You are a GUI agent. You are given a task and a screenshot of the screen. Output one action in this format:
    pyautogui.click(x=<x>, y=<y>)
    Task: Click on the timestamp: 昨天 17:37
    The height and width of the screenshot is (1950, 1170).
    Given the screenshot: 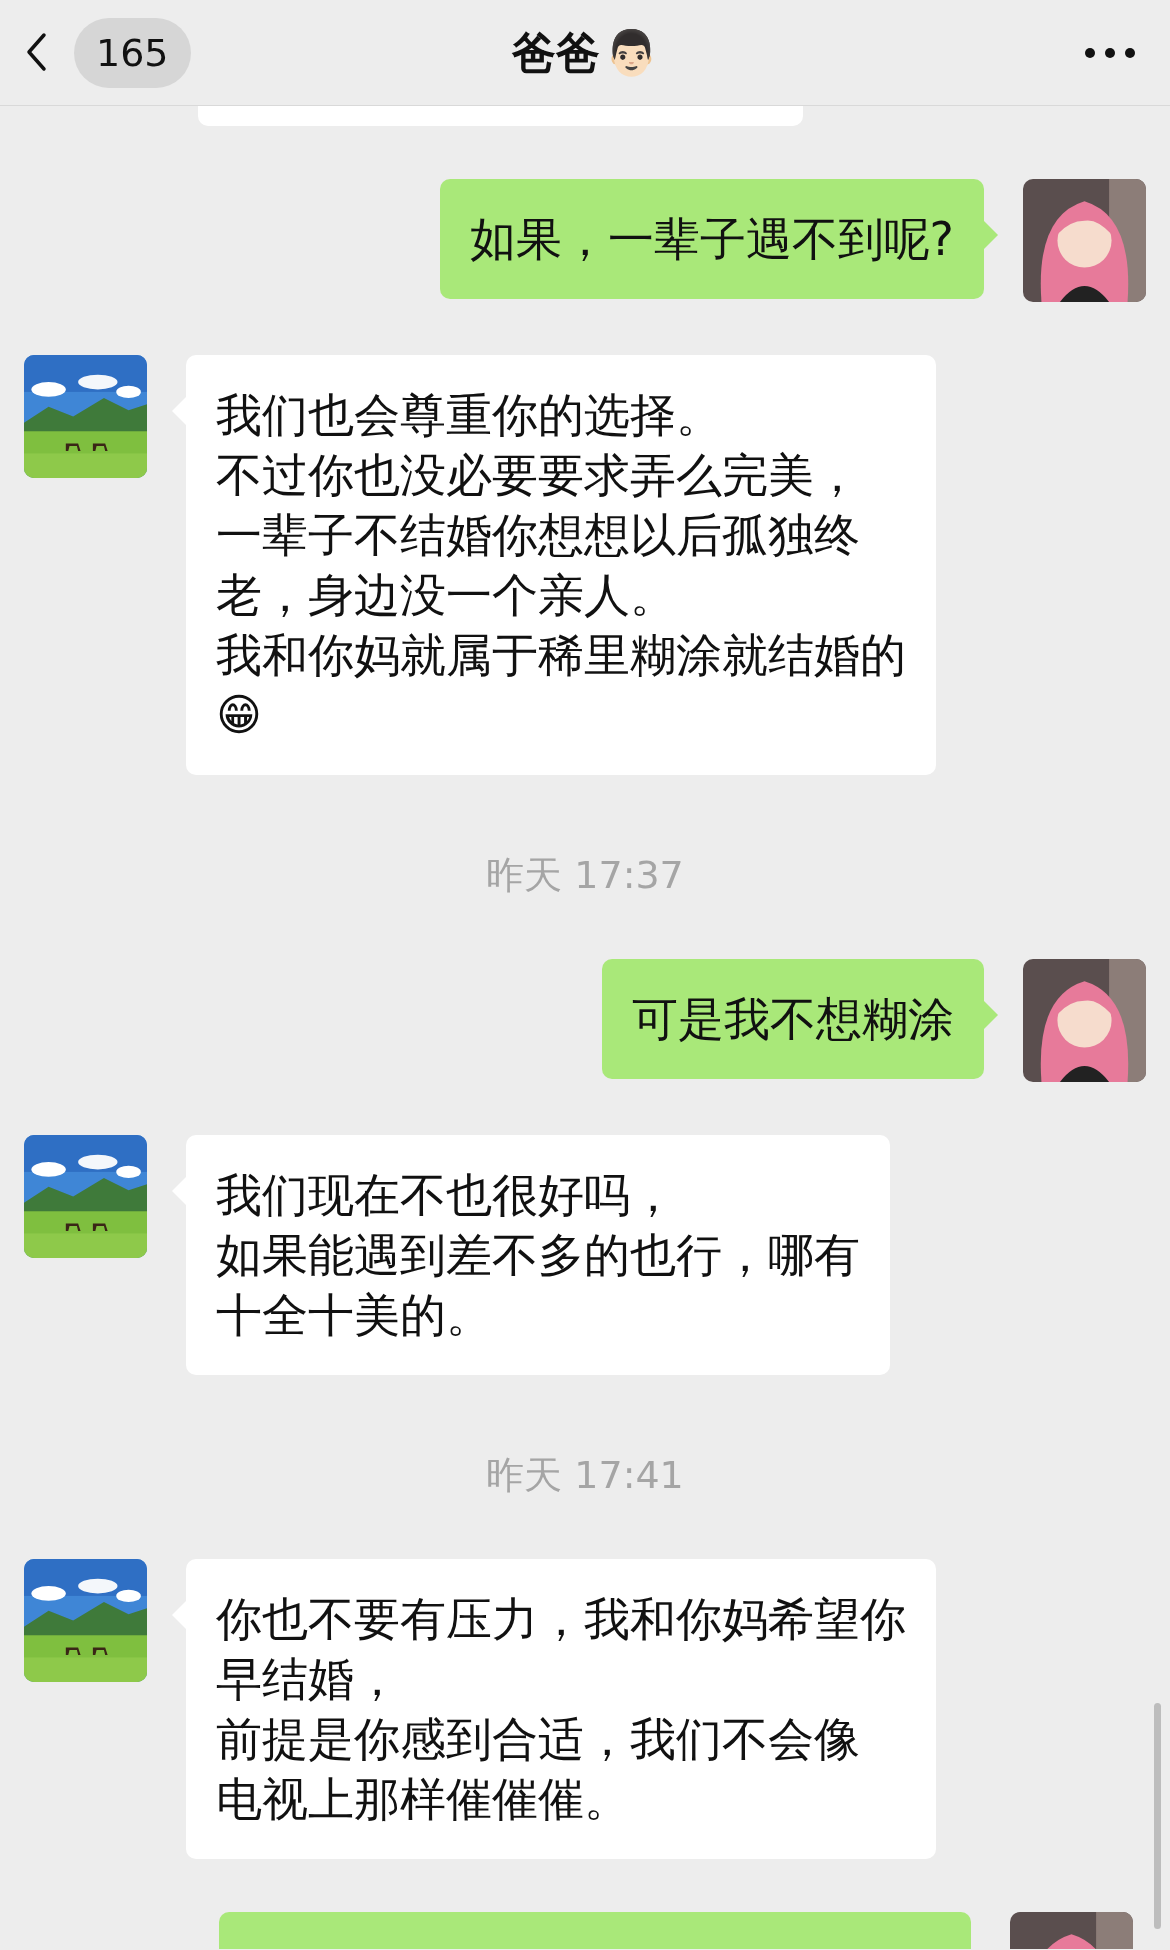 What is the action you would take?
    pyautogui.click(x=585, y=875)
    